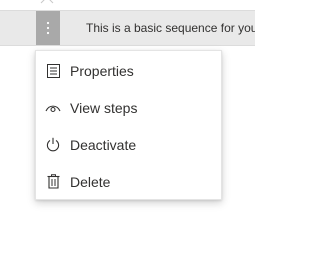  What do you see at coordinates (128, 181) in the screenshot?
I see `menu-item-delete: Delete` at bounding box center [128, 181].